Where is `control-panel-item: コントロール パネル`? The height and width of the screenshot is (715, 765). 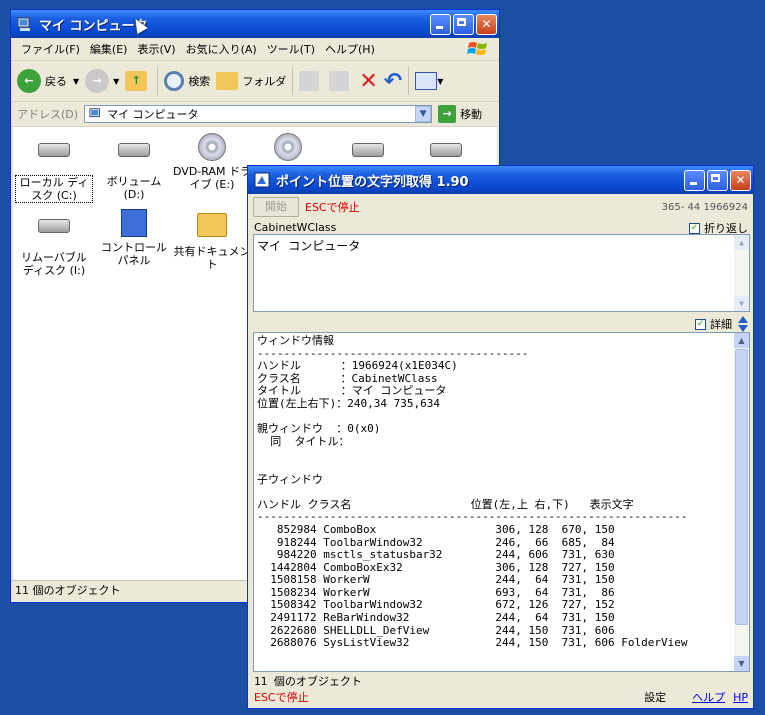
control-panel-item: コントロール パネル is located at coordinates (134, 238).